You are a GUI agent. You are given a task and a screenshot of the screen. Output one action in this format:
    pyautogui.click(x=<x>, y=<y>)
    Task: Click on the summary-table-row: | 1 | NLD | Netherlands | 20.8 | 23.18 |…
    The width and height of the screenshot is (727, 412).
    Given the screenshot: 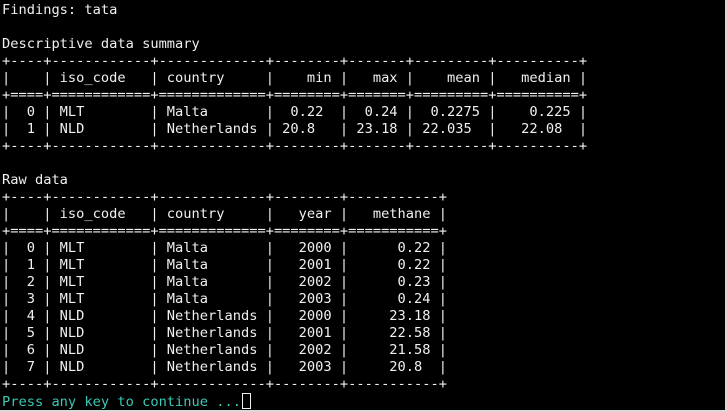 What is the action you would take?
    pyautogui.click(x=295, y=129)
    